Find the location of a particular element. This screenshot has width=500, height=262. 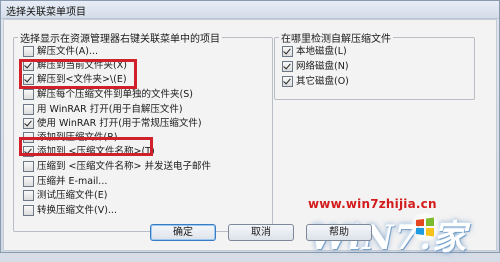

option-label: 用 WinRAR 打开(用于自解压文件) is located at coordinates (110, 109).